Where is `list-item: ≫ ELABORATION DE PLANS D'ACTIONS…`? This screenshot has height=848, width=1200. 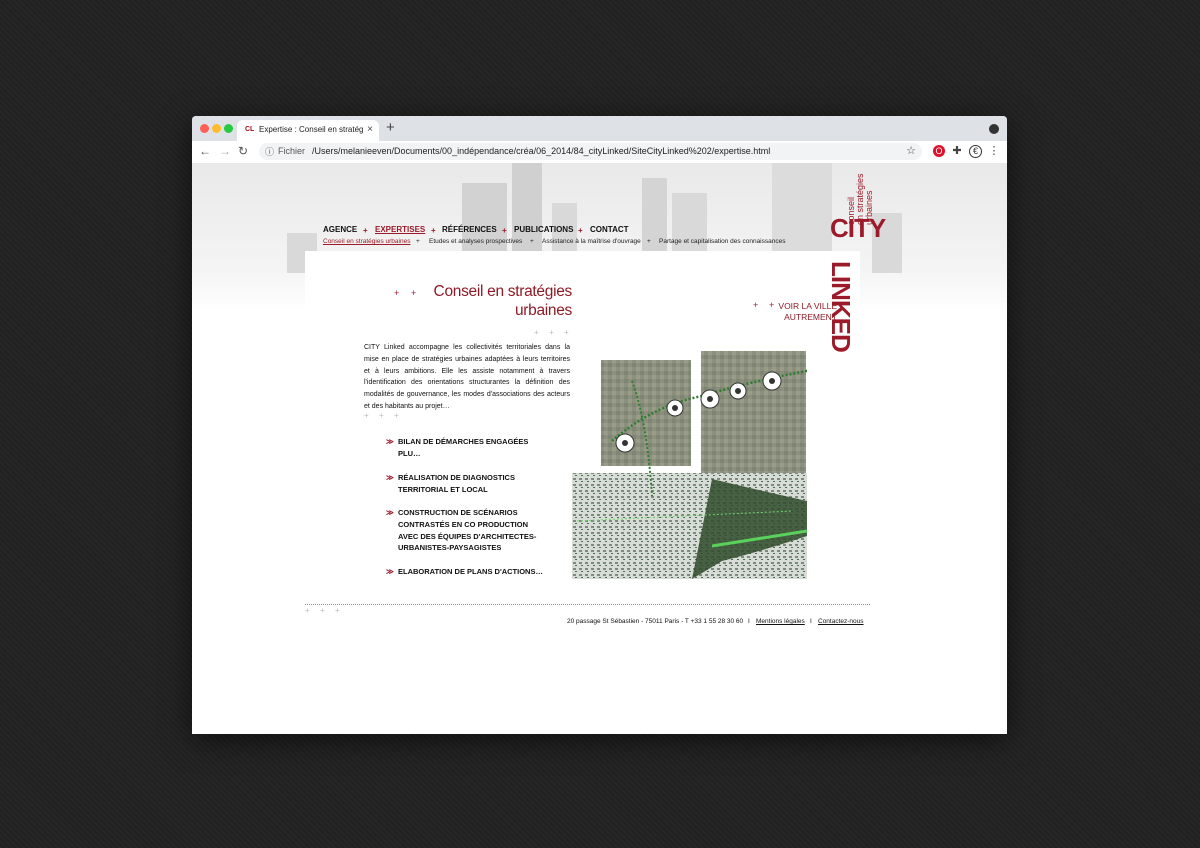 list-item: ≫ ELABORATION DE PLANS D'ACTIONS… is located at coordinates (472, 572).